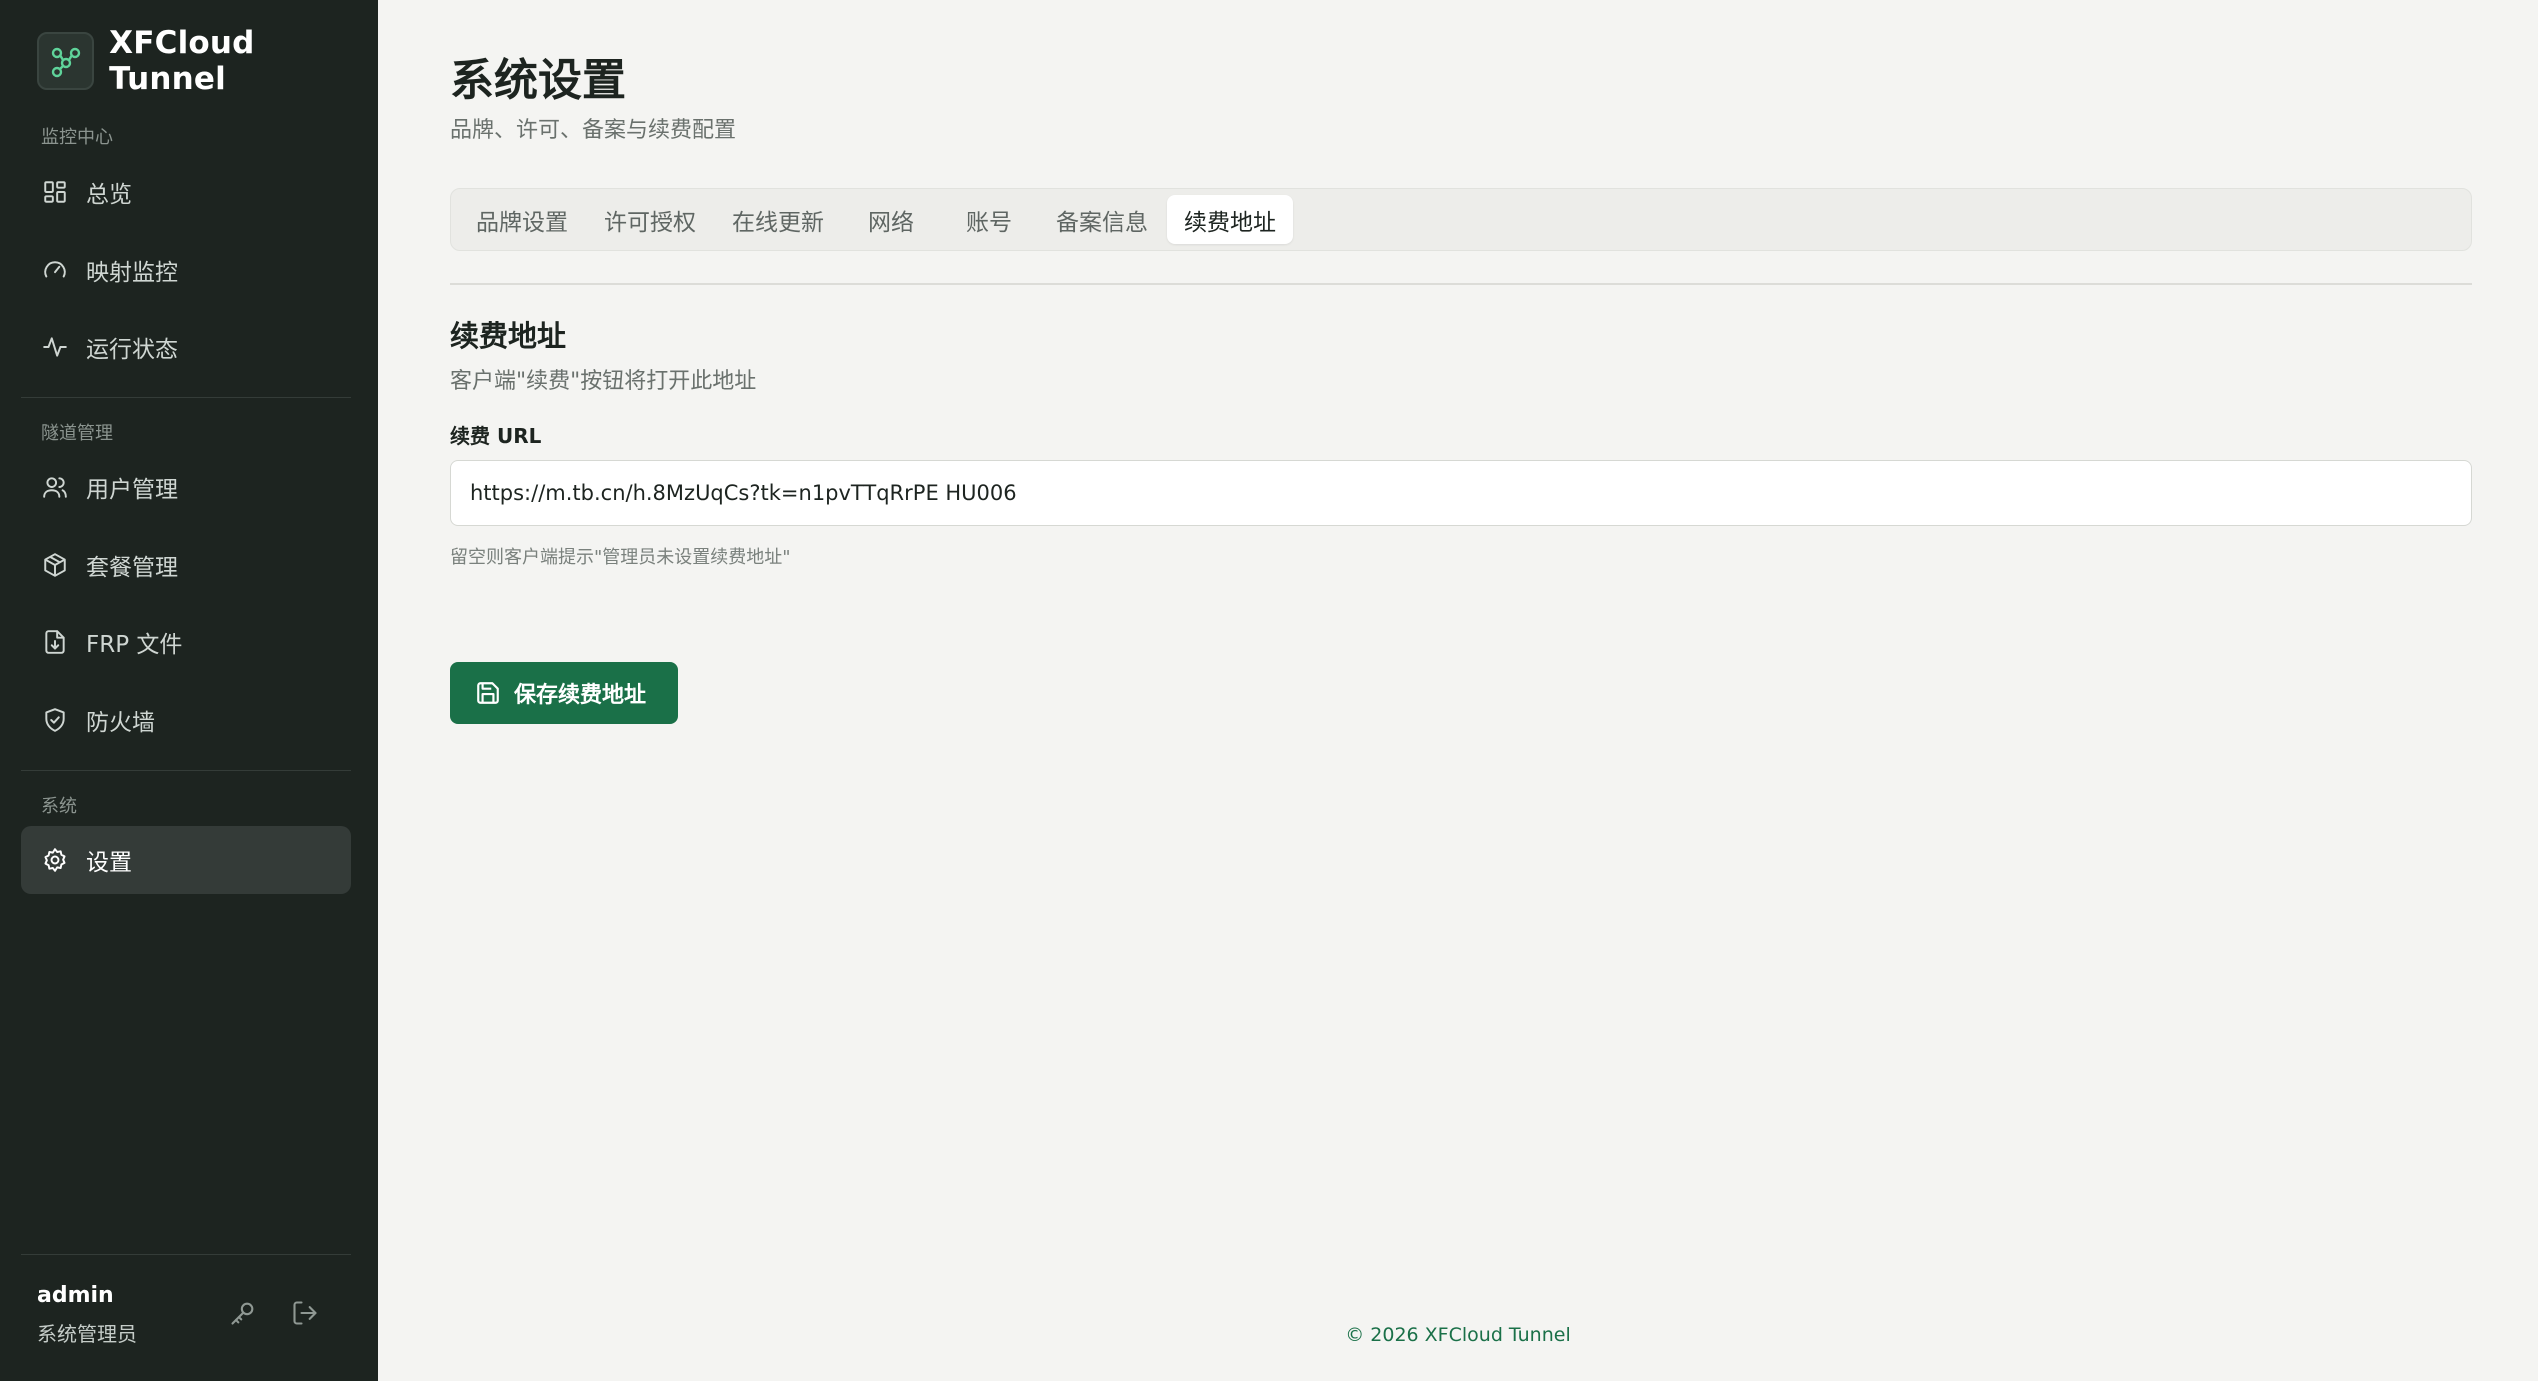  Describe the element at coordinates (77, 433) in the screenshot. I see `nav-section-title-tunnel: 隧道管理` at that location.